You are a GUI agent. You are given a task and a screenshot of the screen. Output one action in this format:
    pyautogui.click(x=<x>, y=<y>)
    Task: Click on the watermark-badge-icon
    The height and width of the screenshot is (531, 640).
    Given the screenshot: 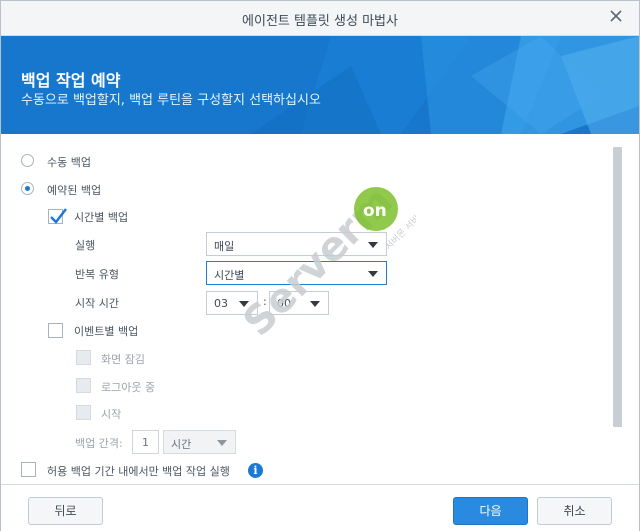 What is the action you would take?
    pyautogui.click(x=376, y=209)
    